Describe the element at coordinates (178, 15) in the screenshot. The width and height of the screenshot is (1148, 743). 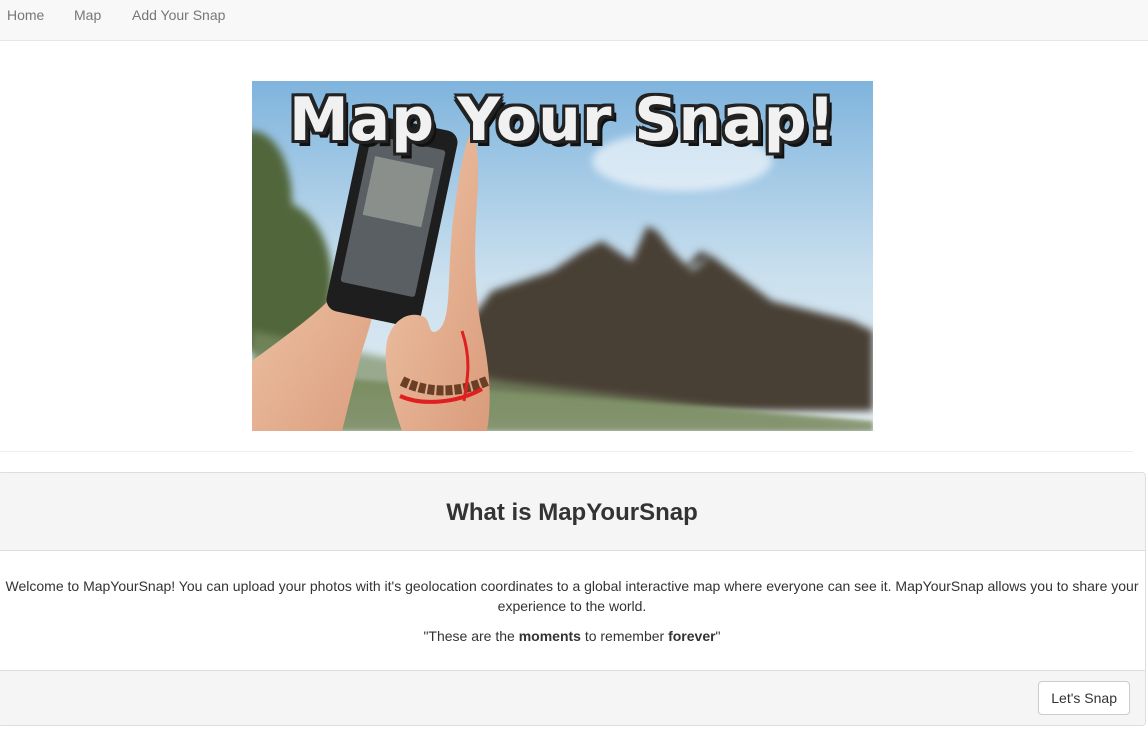
I see `nav-add-your-snap-link: Add Your Snap` at that location.